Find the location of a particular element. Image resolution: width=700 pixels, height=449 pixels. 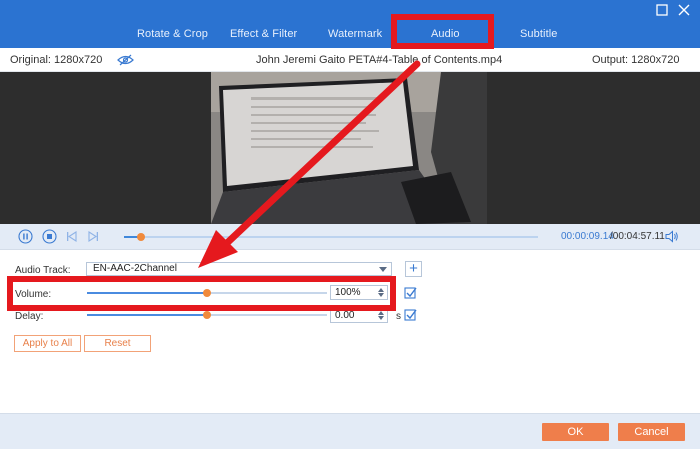

audio-track-select: EN-AAC-2Channel is located at coordinates (239, 269).